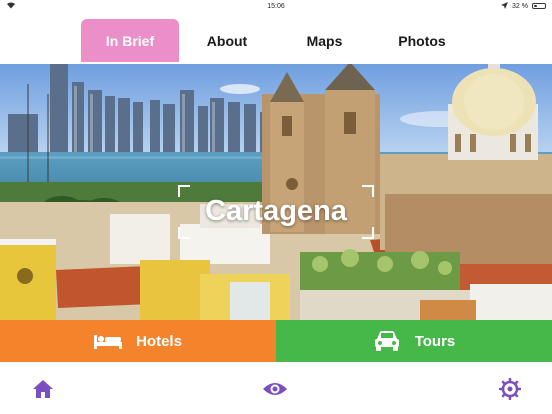 This screenshot has width=552, height=414. What do you see at coordinates (227, 40) in the screenshot?
I see `tab-about: About` at bounding box center [227, 40].